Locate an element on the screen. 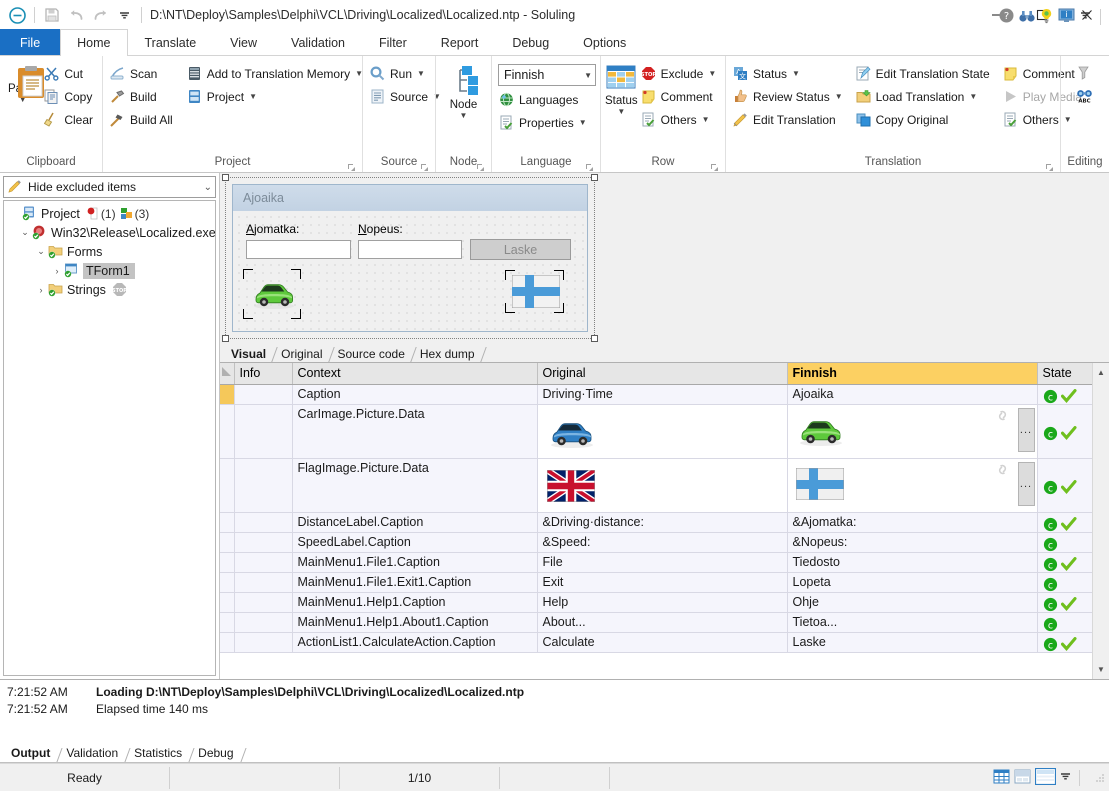  help-icon: ? is located at coordinates (1006, 17).